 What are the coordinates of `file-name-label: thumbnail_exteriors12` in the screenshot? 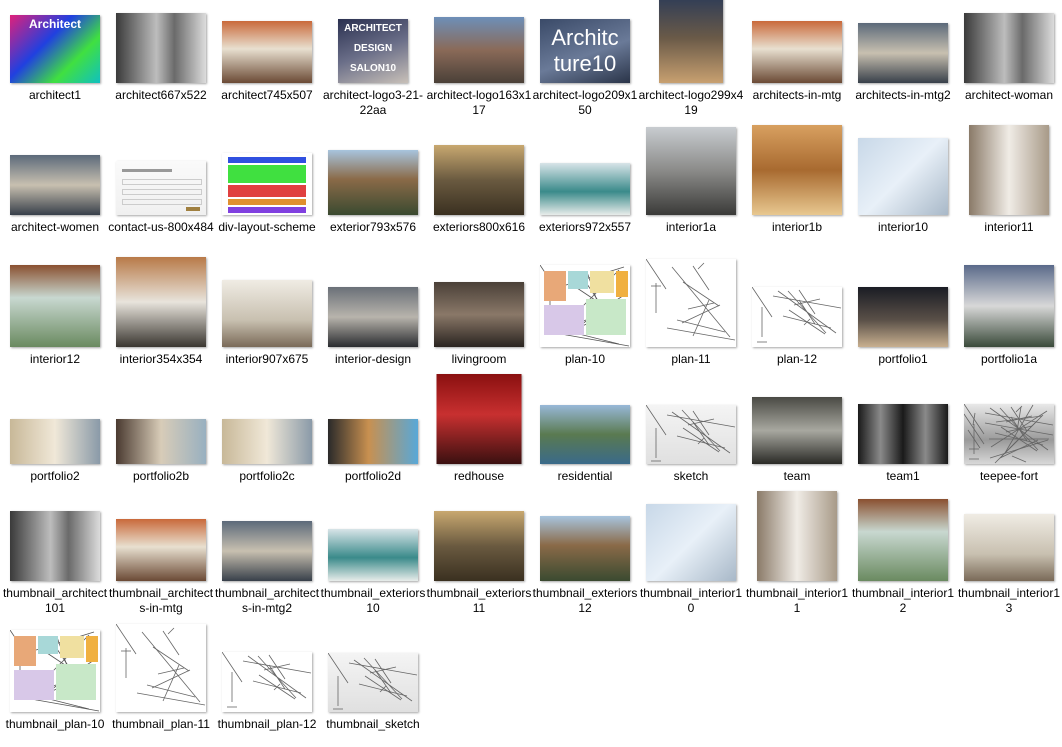 It's located at (585, 600).